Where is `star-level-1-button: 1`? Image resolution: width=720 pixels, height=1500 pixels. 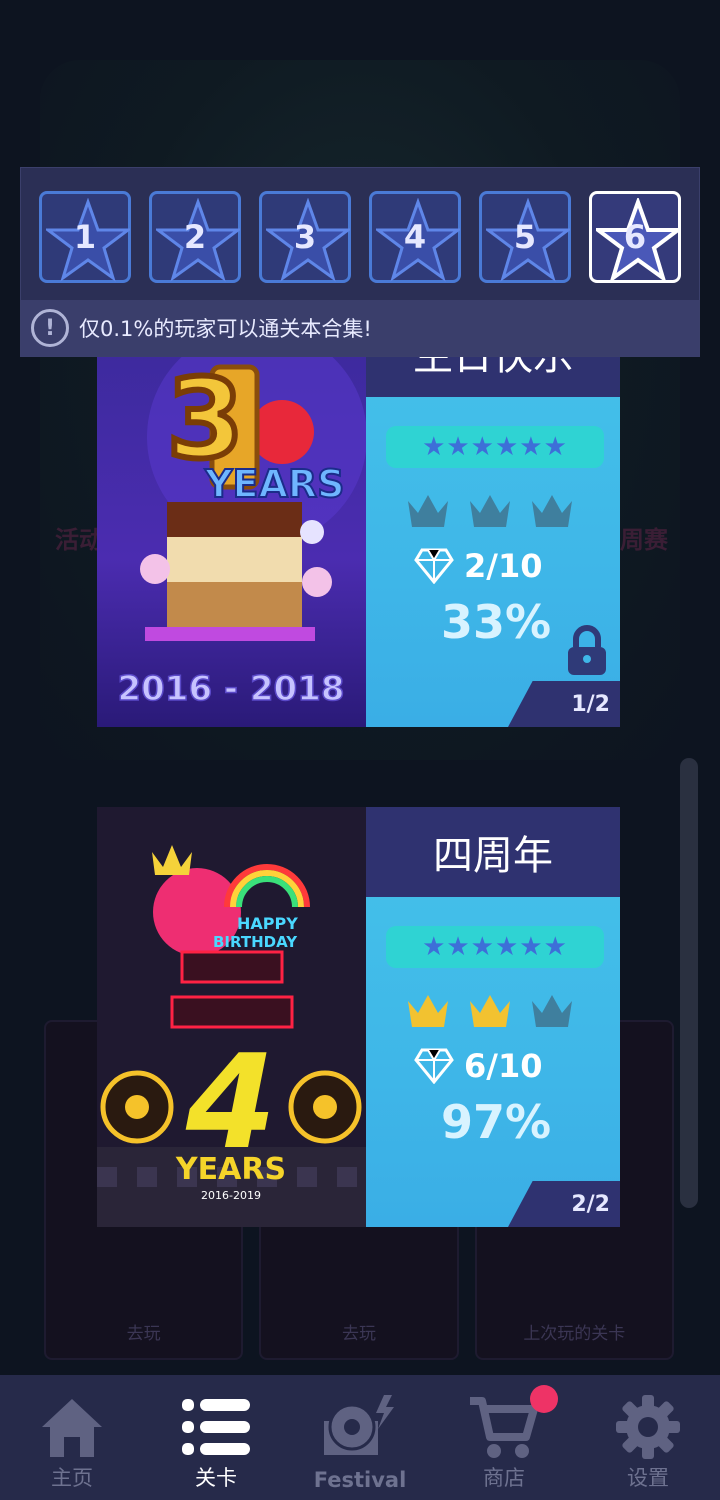 star-level-1-button: 1 is located at coordinates (85, 237).